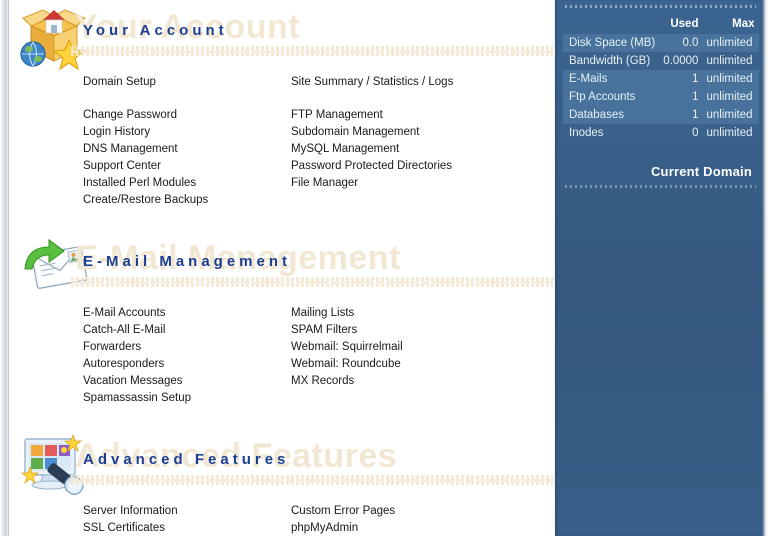  I want to click on link-password-protected-directories: Password Protected Directories, so click(416, 166).